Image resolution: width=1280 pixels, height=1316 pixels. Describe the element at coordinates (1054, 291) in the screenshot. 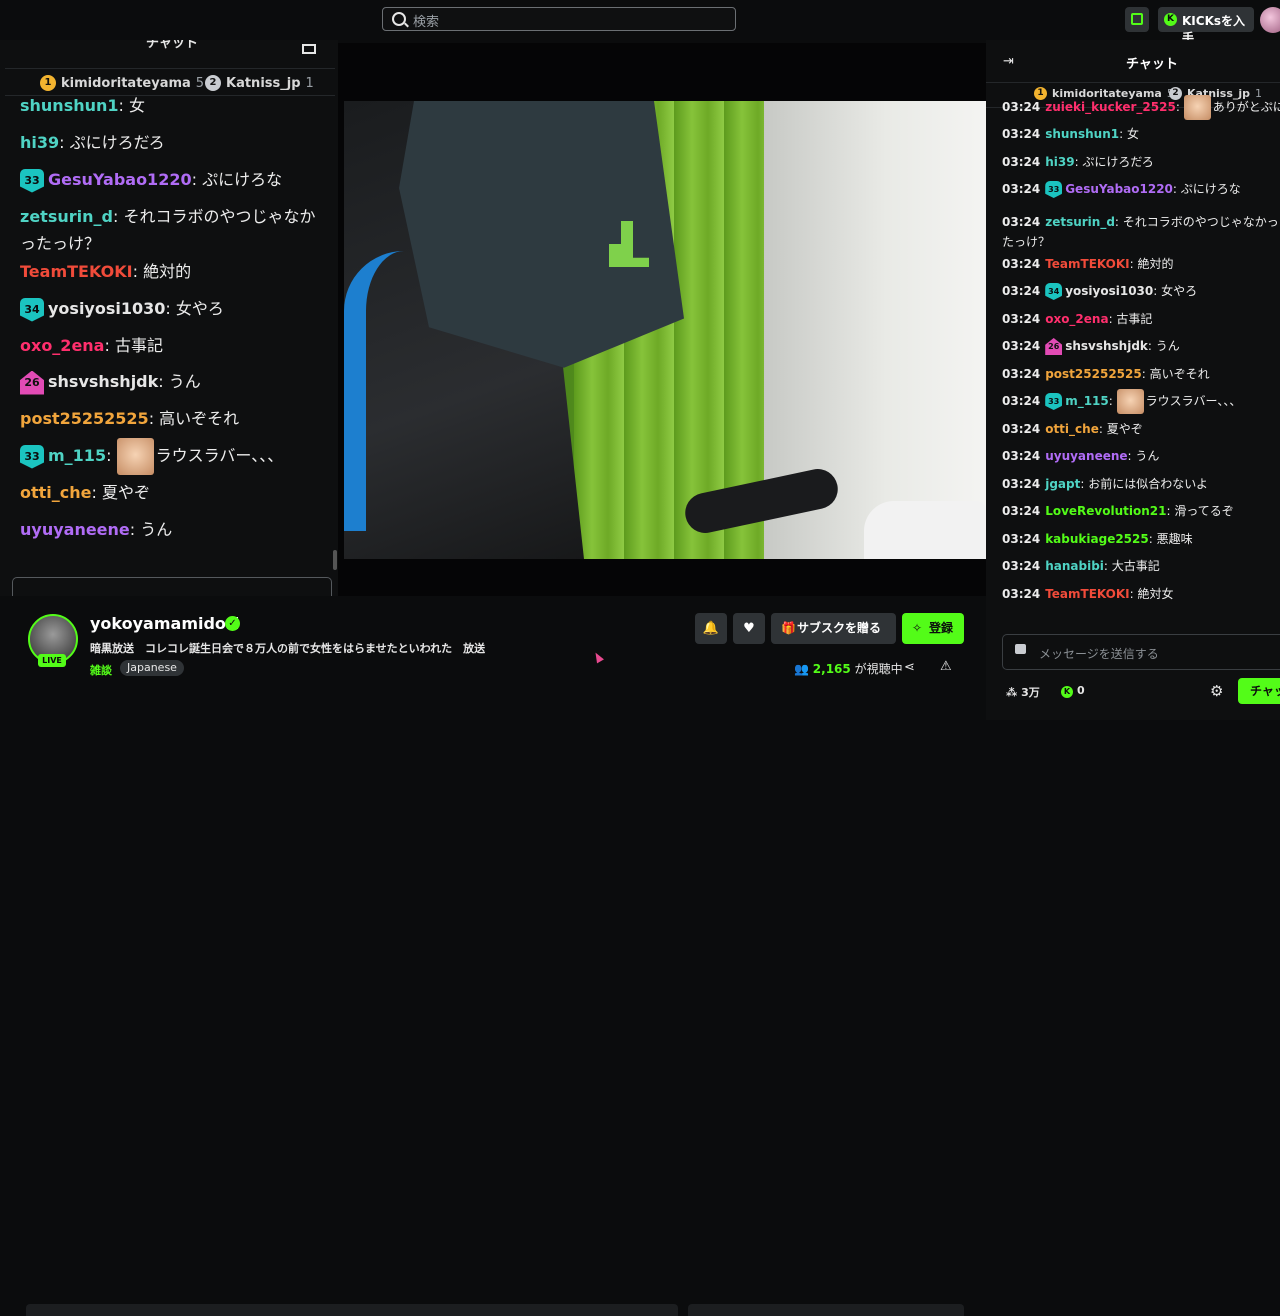

I see `subscriber-badge-icon: 34` at that location.